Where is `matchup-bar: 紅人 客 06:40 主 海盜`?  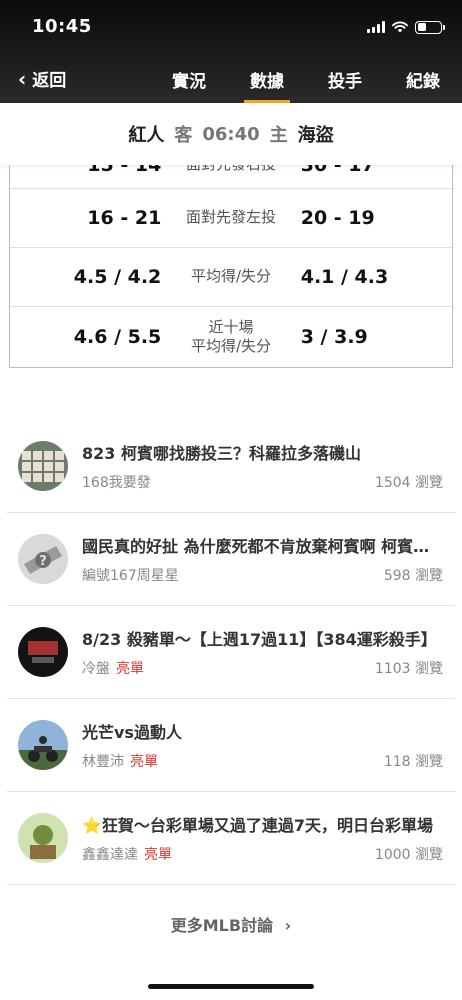
matchup-bar: 紅人 客 06:40 主 海盜 is located at coordinates (231, 134).